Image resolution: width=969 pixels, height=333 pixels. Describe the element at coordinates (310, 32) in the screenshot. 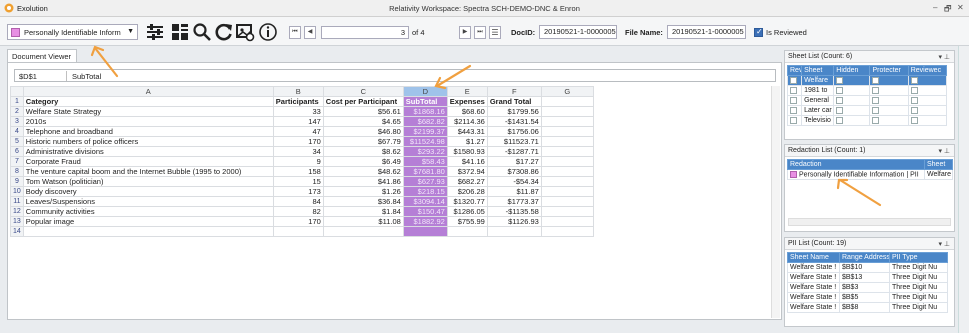

I see `prev-page-button: ◀` at that location.